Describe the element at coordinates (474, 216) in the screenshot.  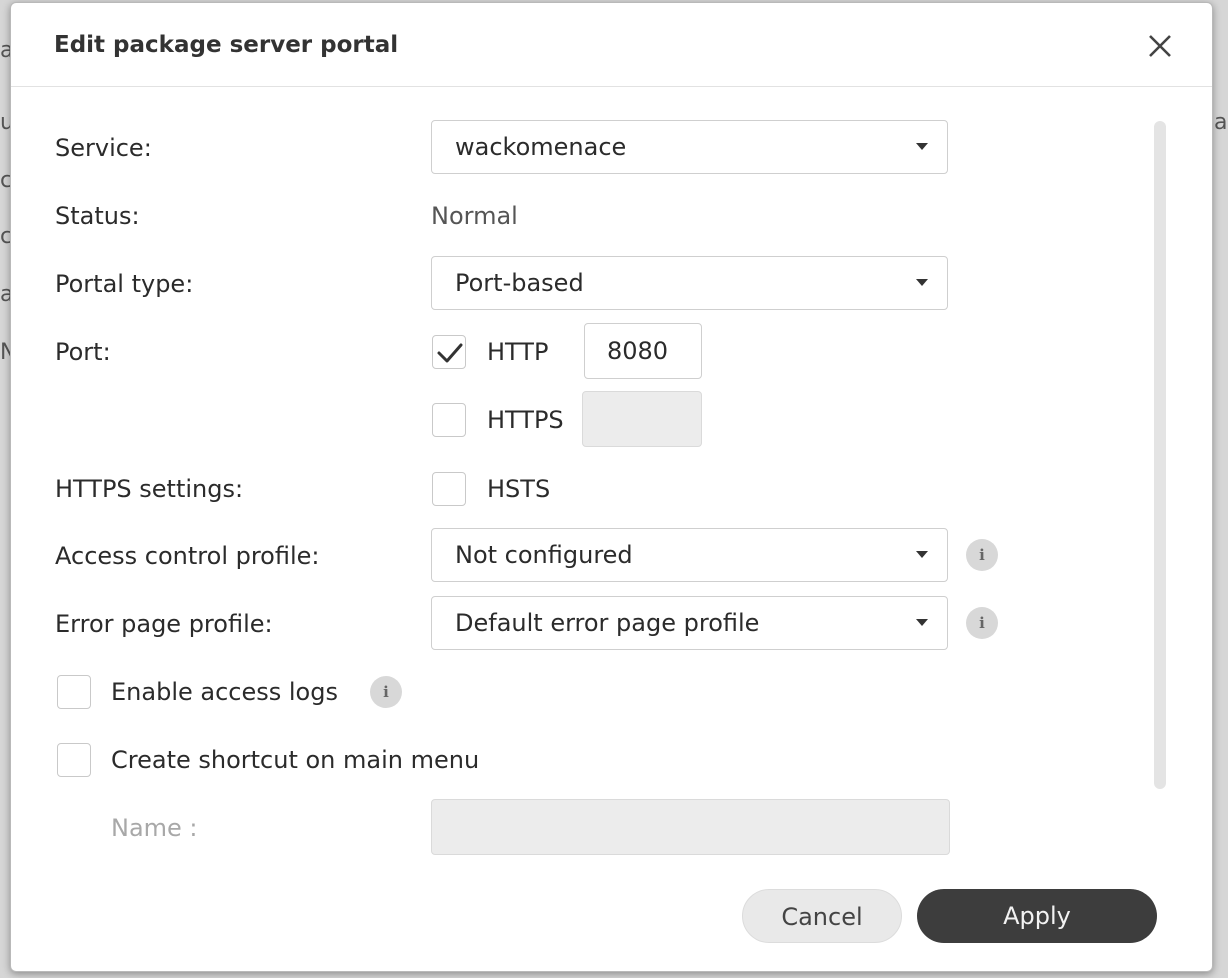
I see `status-value: Normal` at that location.